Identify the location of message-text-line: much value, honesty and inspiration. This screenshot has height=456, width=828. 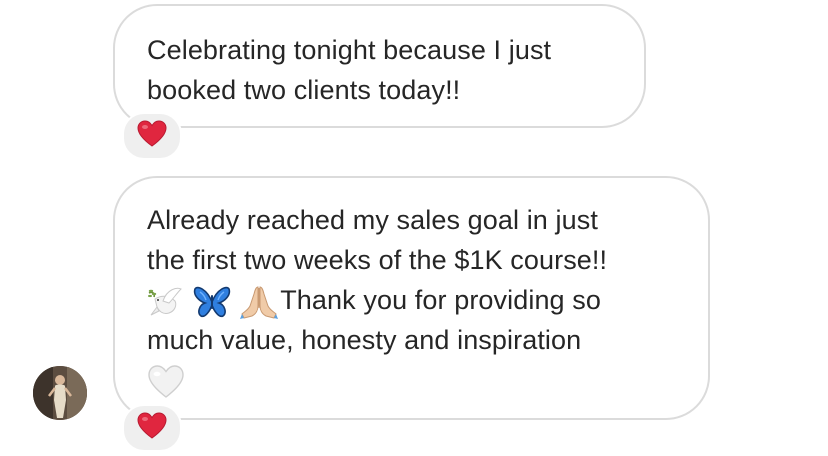
(364, 340).